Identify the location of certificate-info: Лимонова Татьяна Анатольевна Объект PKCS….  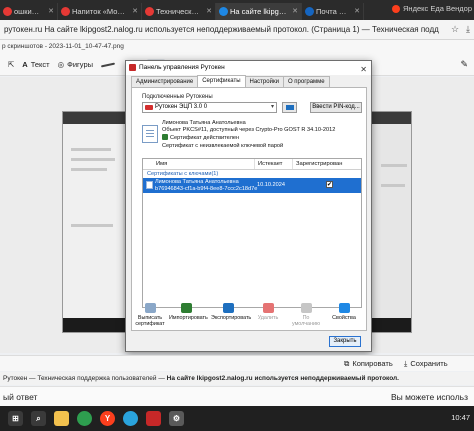
(248, 135).